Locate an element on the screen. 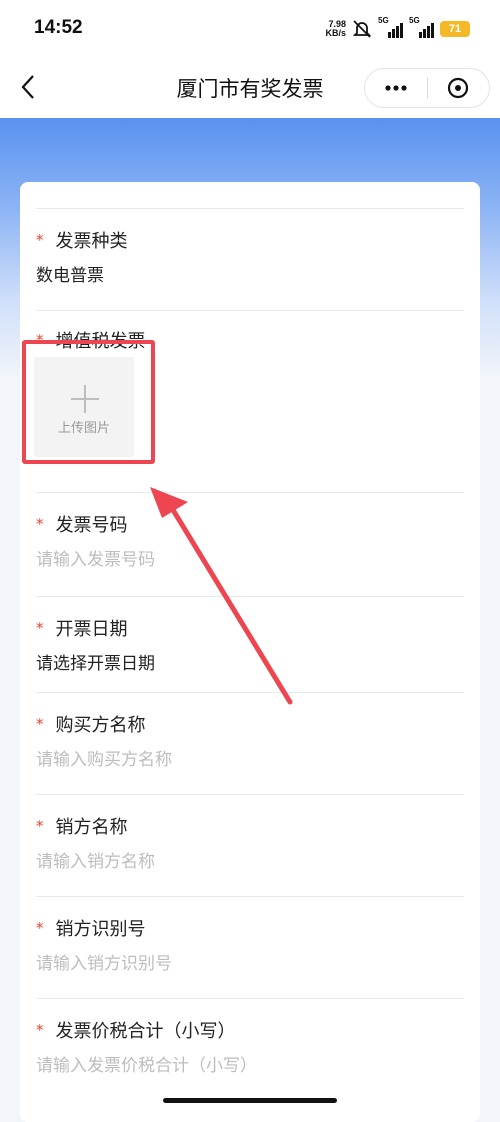 Image resolution: width=500 pixels, height=1122 pixels. invoice-number-label: 发票号码 is located at coordinates (91, 525).